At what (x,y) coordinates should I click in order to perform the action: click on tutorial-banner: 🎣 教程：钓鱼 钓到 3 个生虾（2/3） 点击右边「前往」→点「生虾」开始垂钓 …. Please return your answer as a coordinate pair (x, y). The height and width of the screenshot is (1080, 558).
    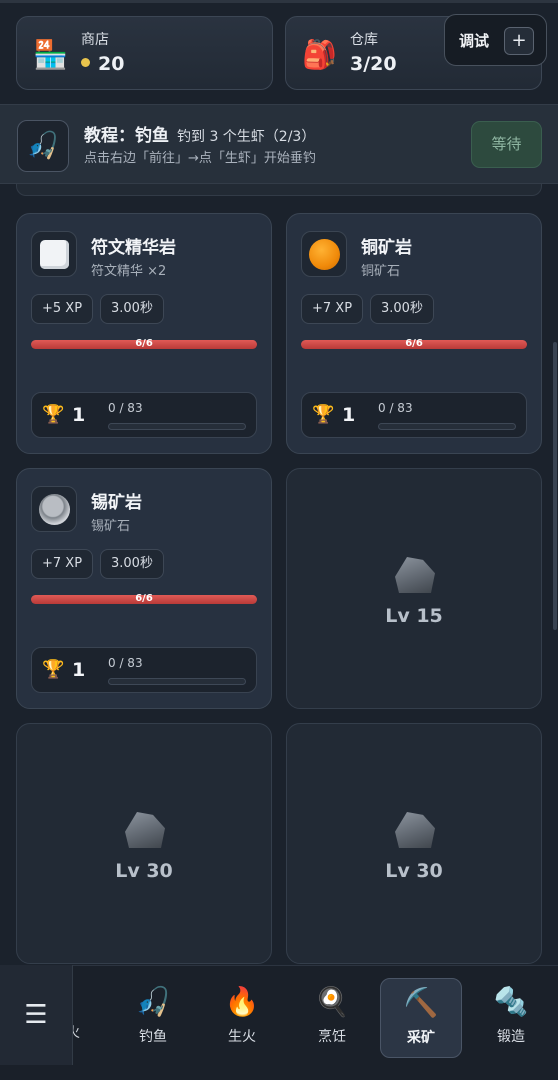
    Looking at the image, I should click on (279, 144).